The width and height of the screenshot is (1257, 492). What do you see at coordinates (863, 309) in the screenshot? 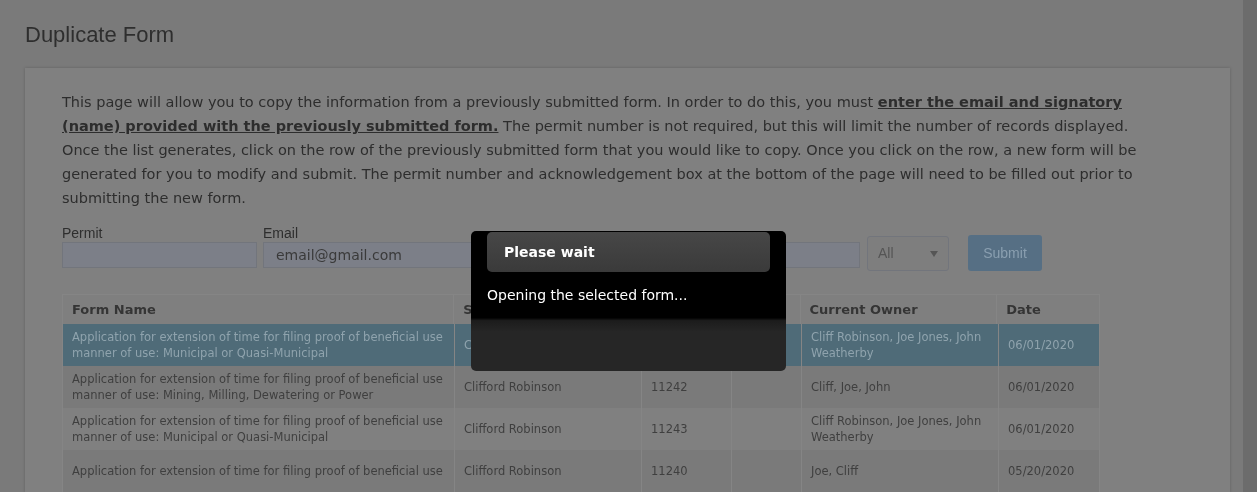
I see `column-header: Current Owner` at bounding box center [863, 309].